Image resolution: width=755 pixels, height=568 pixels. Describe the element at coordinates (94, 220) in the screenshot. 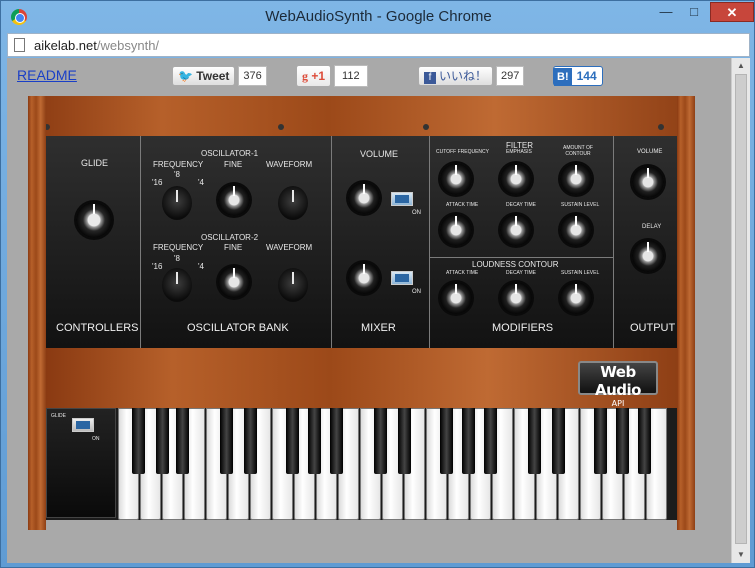

I see `glide-knob` at that location.